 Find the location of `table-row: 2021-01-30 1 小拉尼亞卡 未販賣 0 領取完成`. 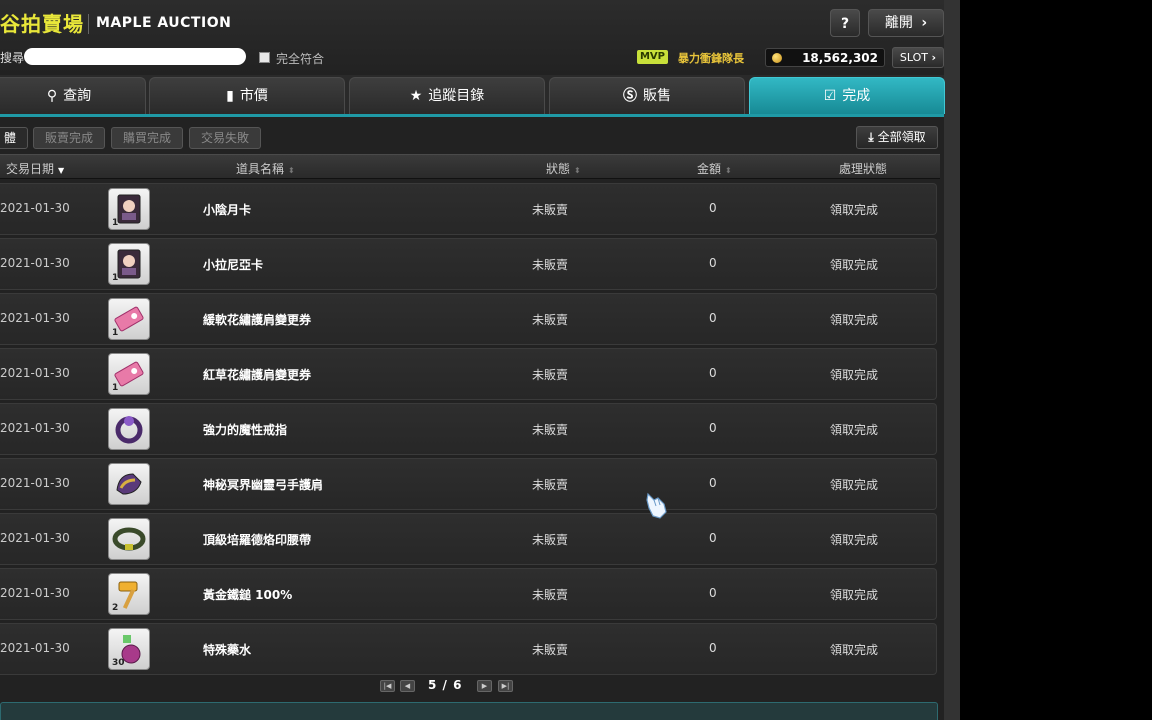

table-row: 2021-01-30 1 小拉尼亞卡 未販賣 0 領取完成 is located at coordinates (468, 264).